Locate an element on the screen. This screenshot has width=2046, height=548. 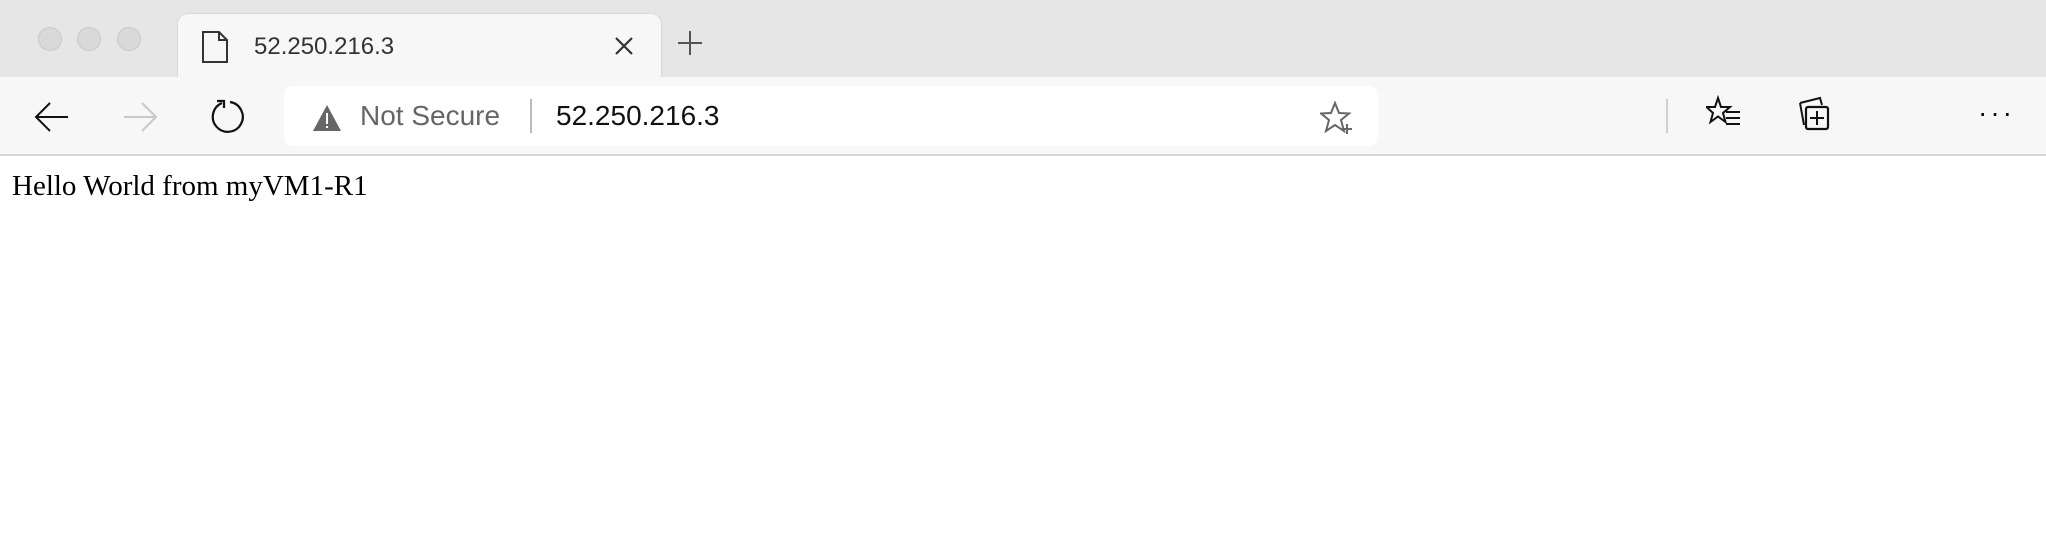
security-label: Not Secure is located at coordinates (430, 116).